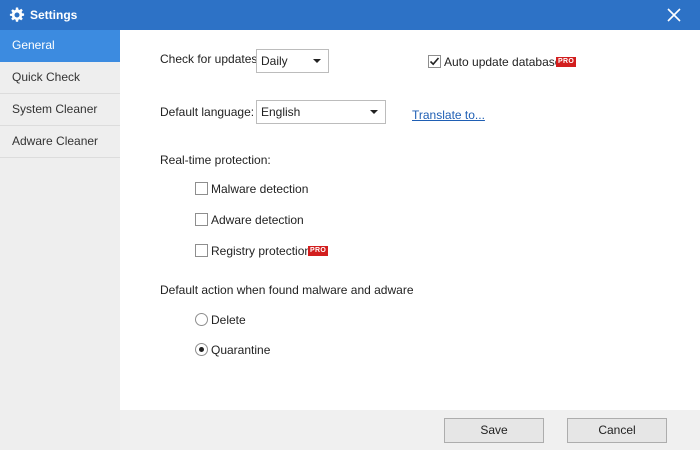 The width and height of the screenshot is (700, 450). I want to click on auto-update-label: Auto update database, so click(503, 62).